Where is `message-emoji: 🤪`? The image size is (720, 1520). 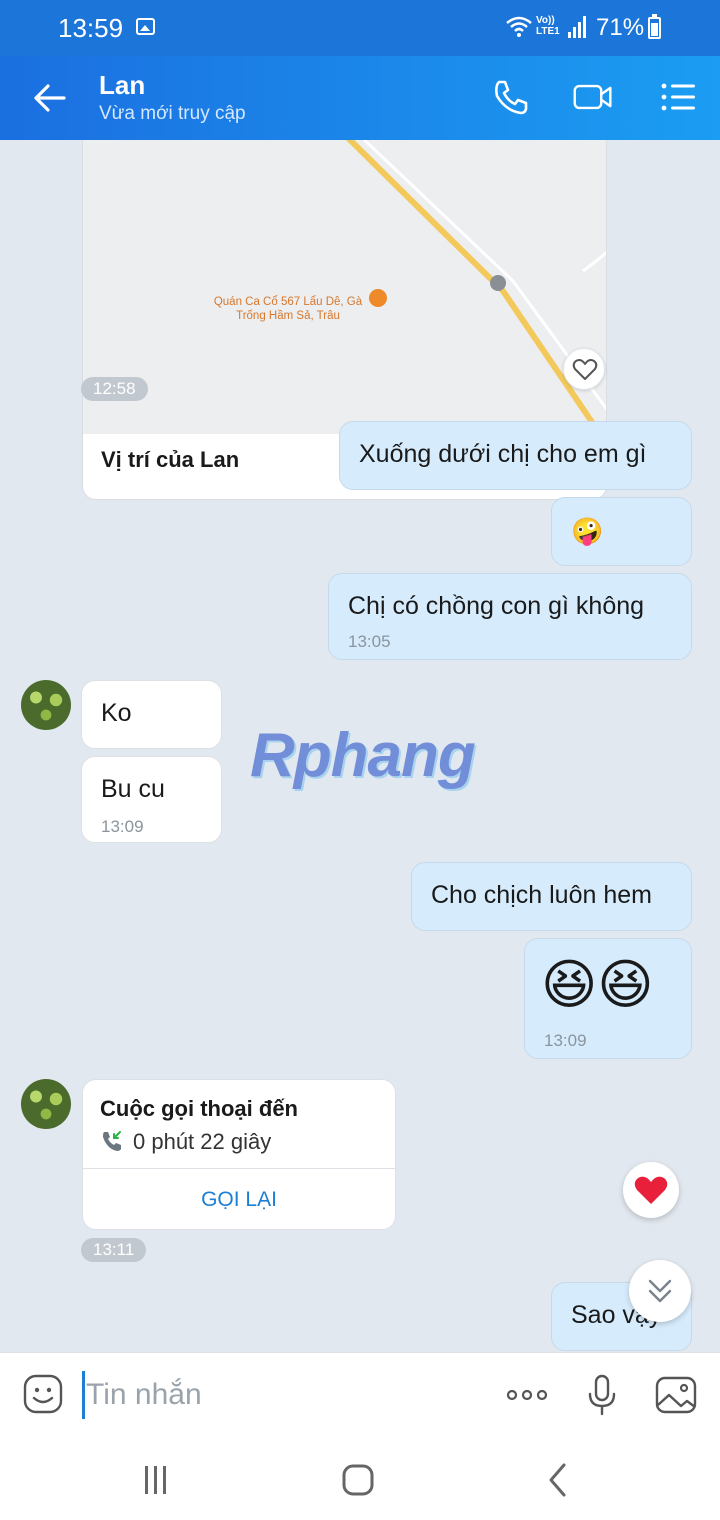 message-emoji: 🤪 is located at coordinates (587, 531).